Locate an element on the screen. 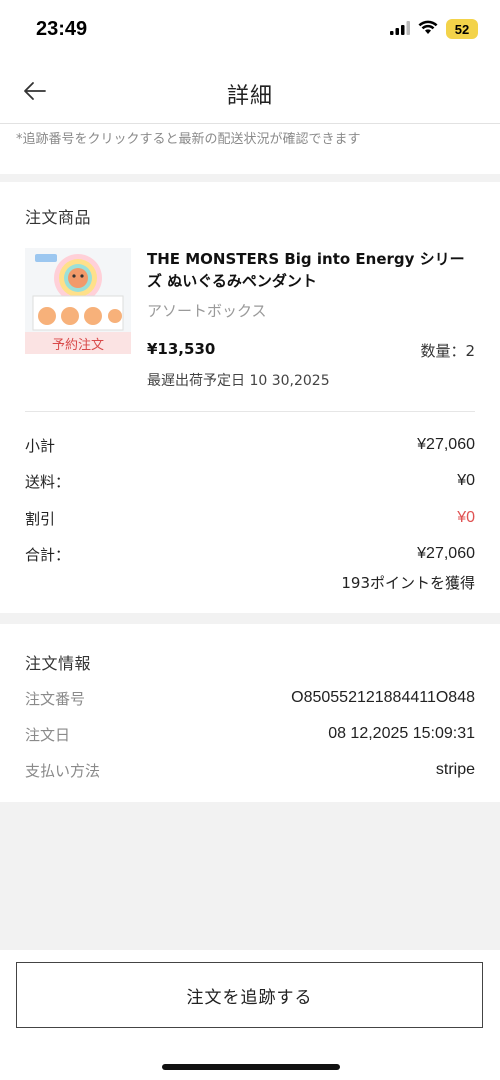 Image resolution: width=500 pixels, height=1080 pixels. summary-total: 合計： ¥27,060 is located at coordinates (250, 554).